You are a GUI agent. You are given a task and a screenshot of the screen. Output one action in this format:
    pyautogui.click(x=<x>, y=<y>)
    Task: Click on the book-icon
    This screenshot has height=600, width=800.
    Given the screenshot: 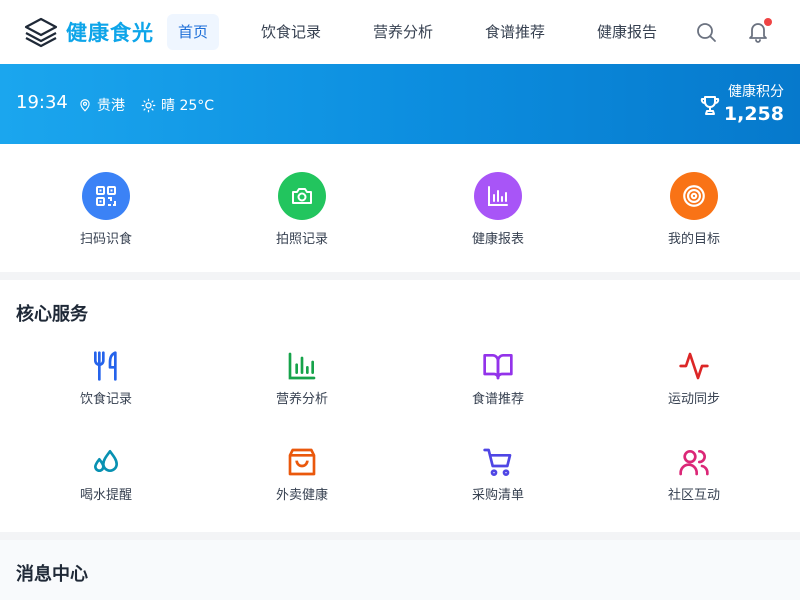 What is the action you would take?
    pyautogui.click(x=498, y=367)
    